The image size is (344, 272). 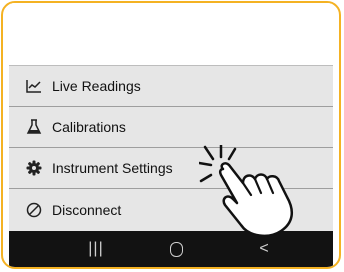 What do you see at coordinates (246, 191) in the screenshot?
I see `tap-hand-icon` at bounding box center [246, 191].